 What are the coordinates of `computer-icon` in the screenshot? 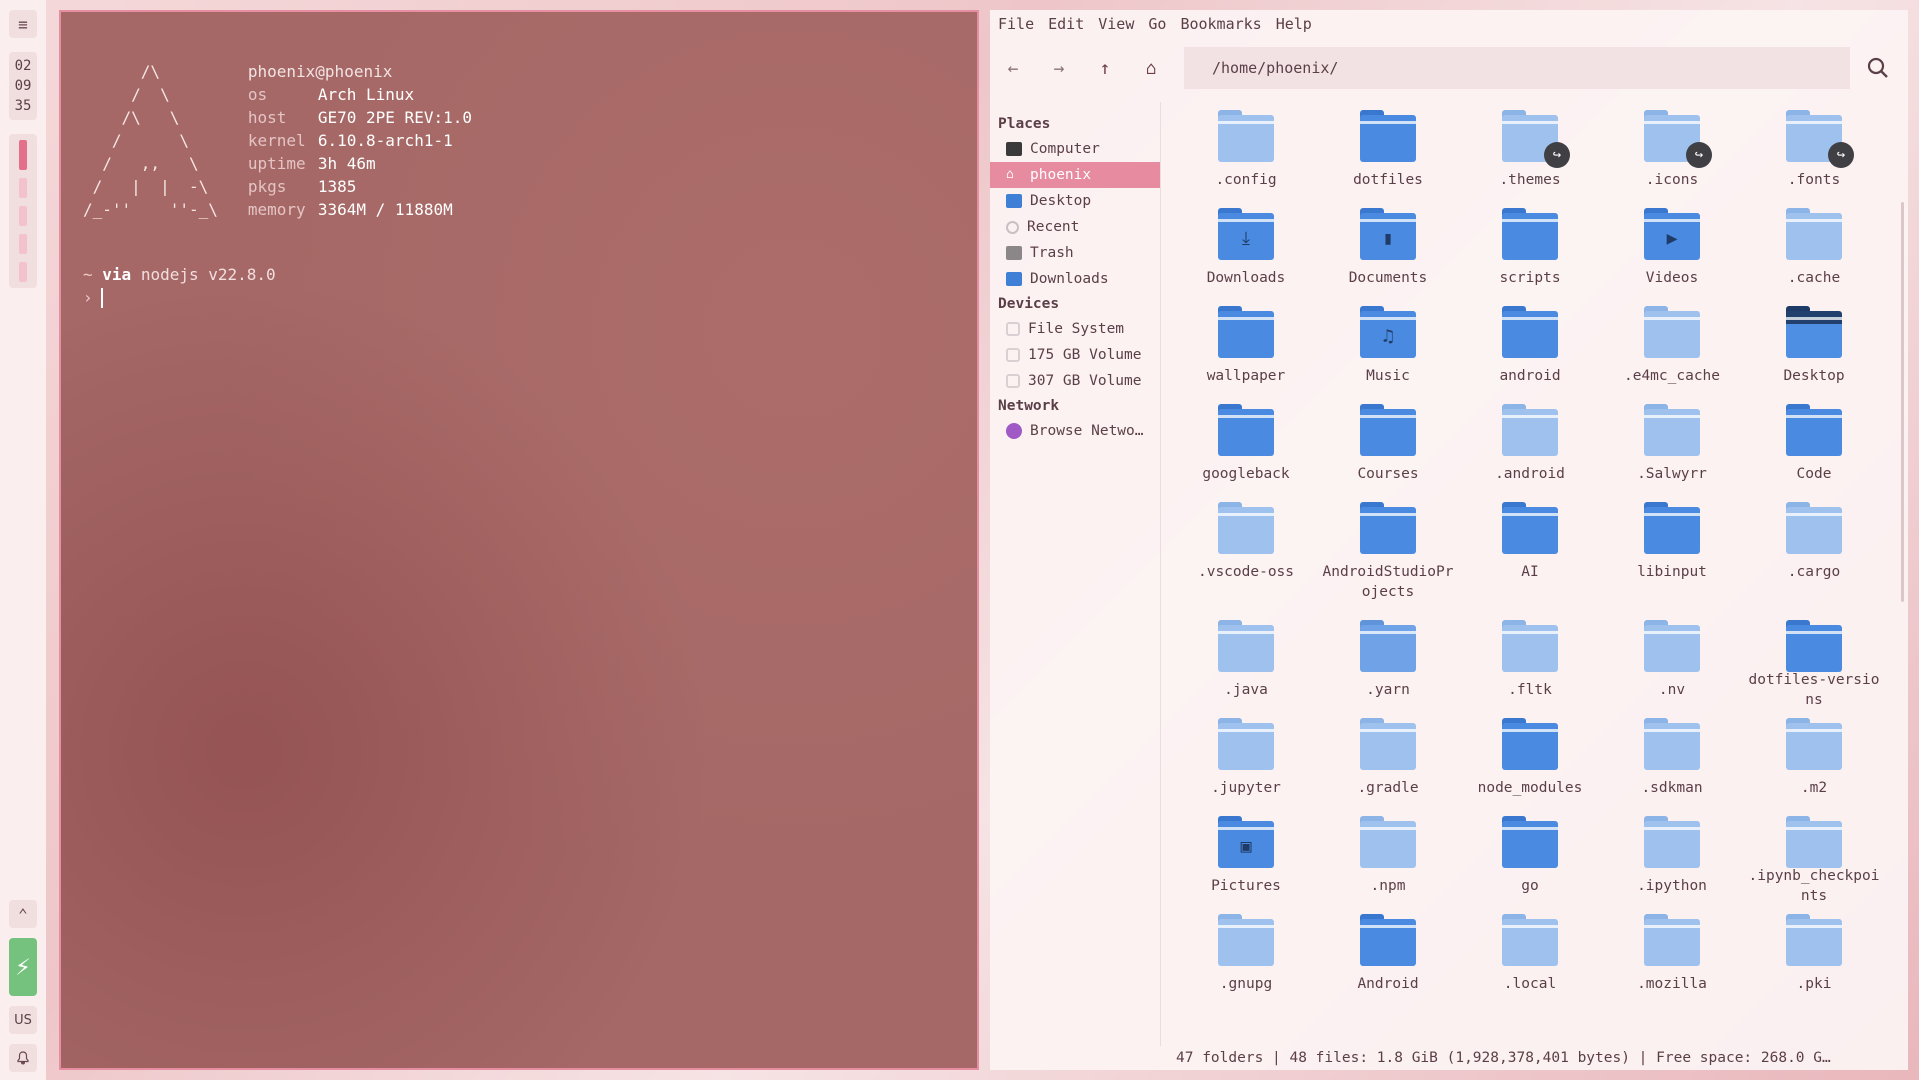 It's located at (1014, 149).